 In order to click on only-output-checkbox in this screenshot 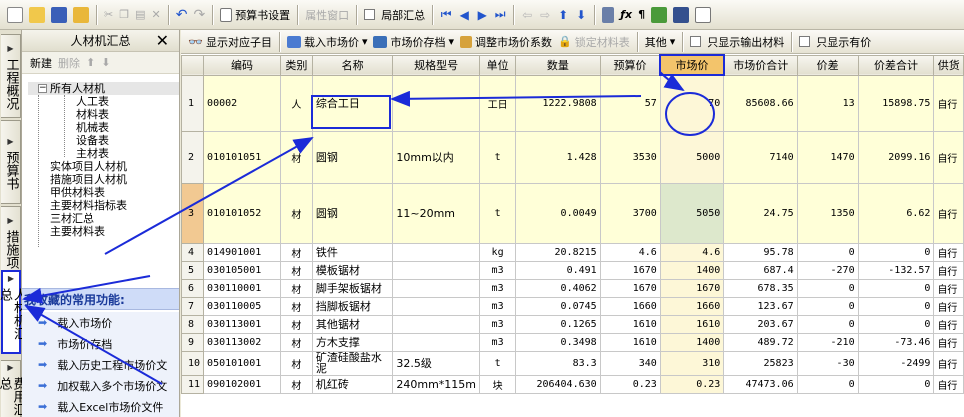, I will do `click(696, 41)`.